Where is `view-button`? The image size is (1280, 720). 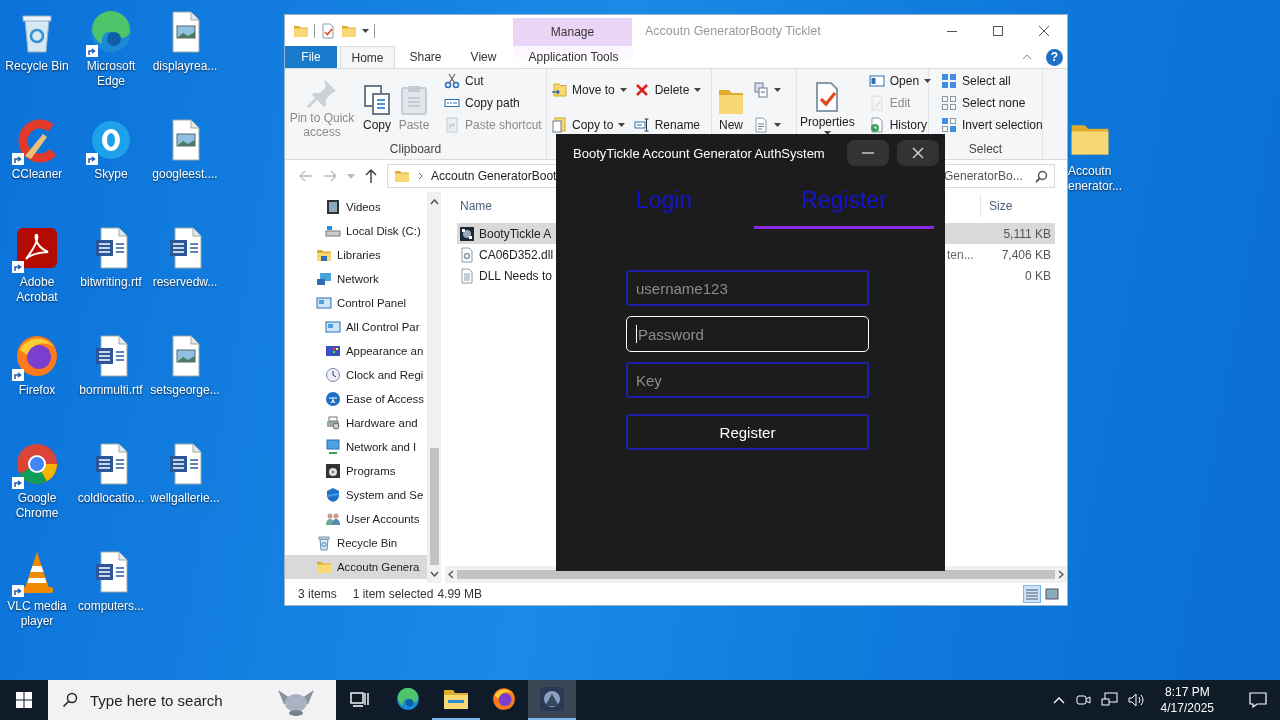
view-button is located at coordinates (1052, 594).